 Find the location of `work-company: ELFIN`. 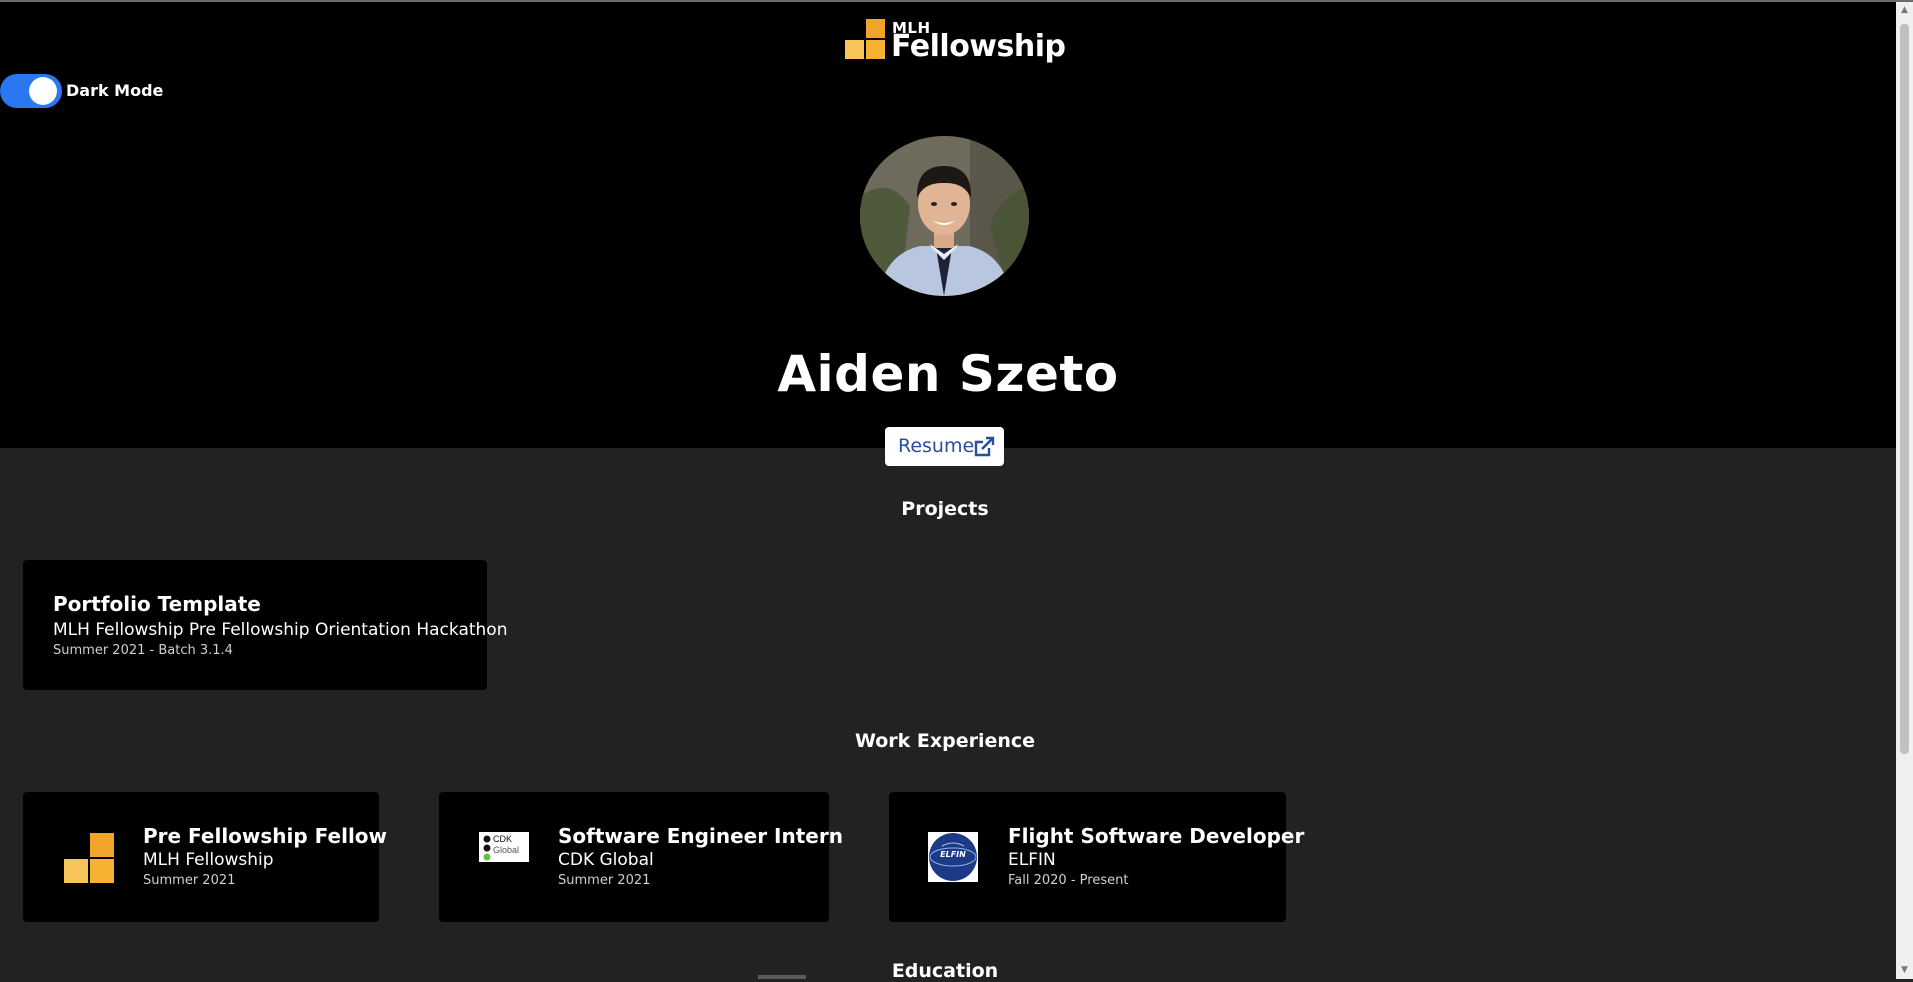

work-company: ELFIN is located at coordinates (1032, 860).